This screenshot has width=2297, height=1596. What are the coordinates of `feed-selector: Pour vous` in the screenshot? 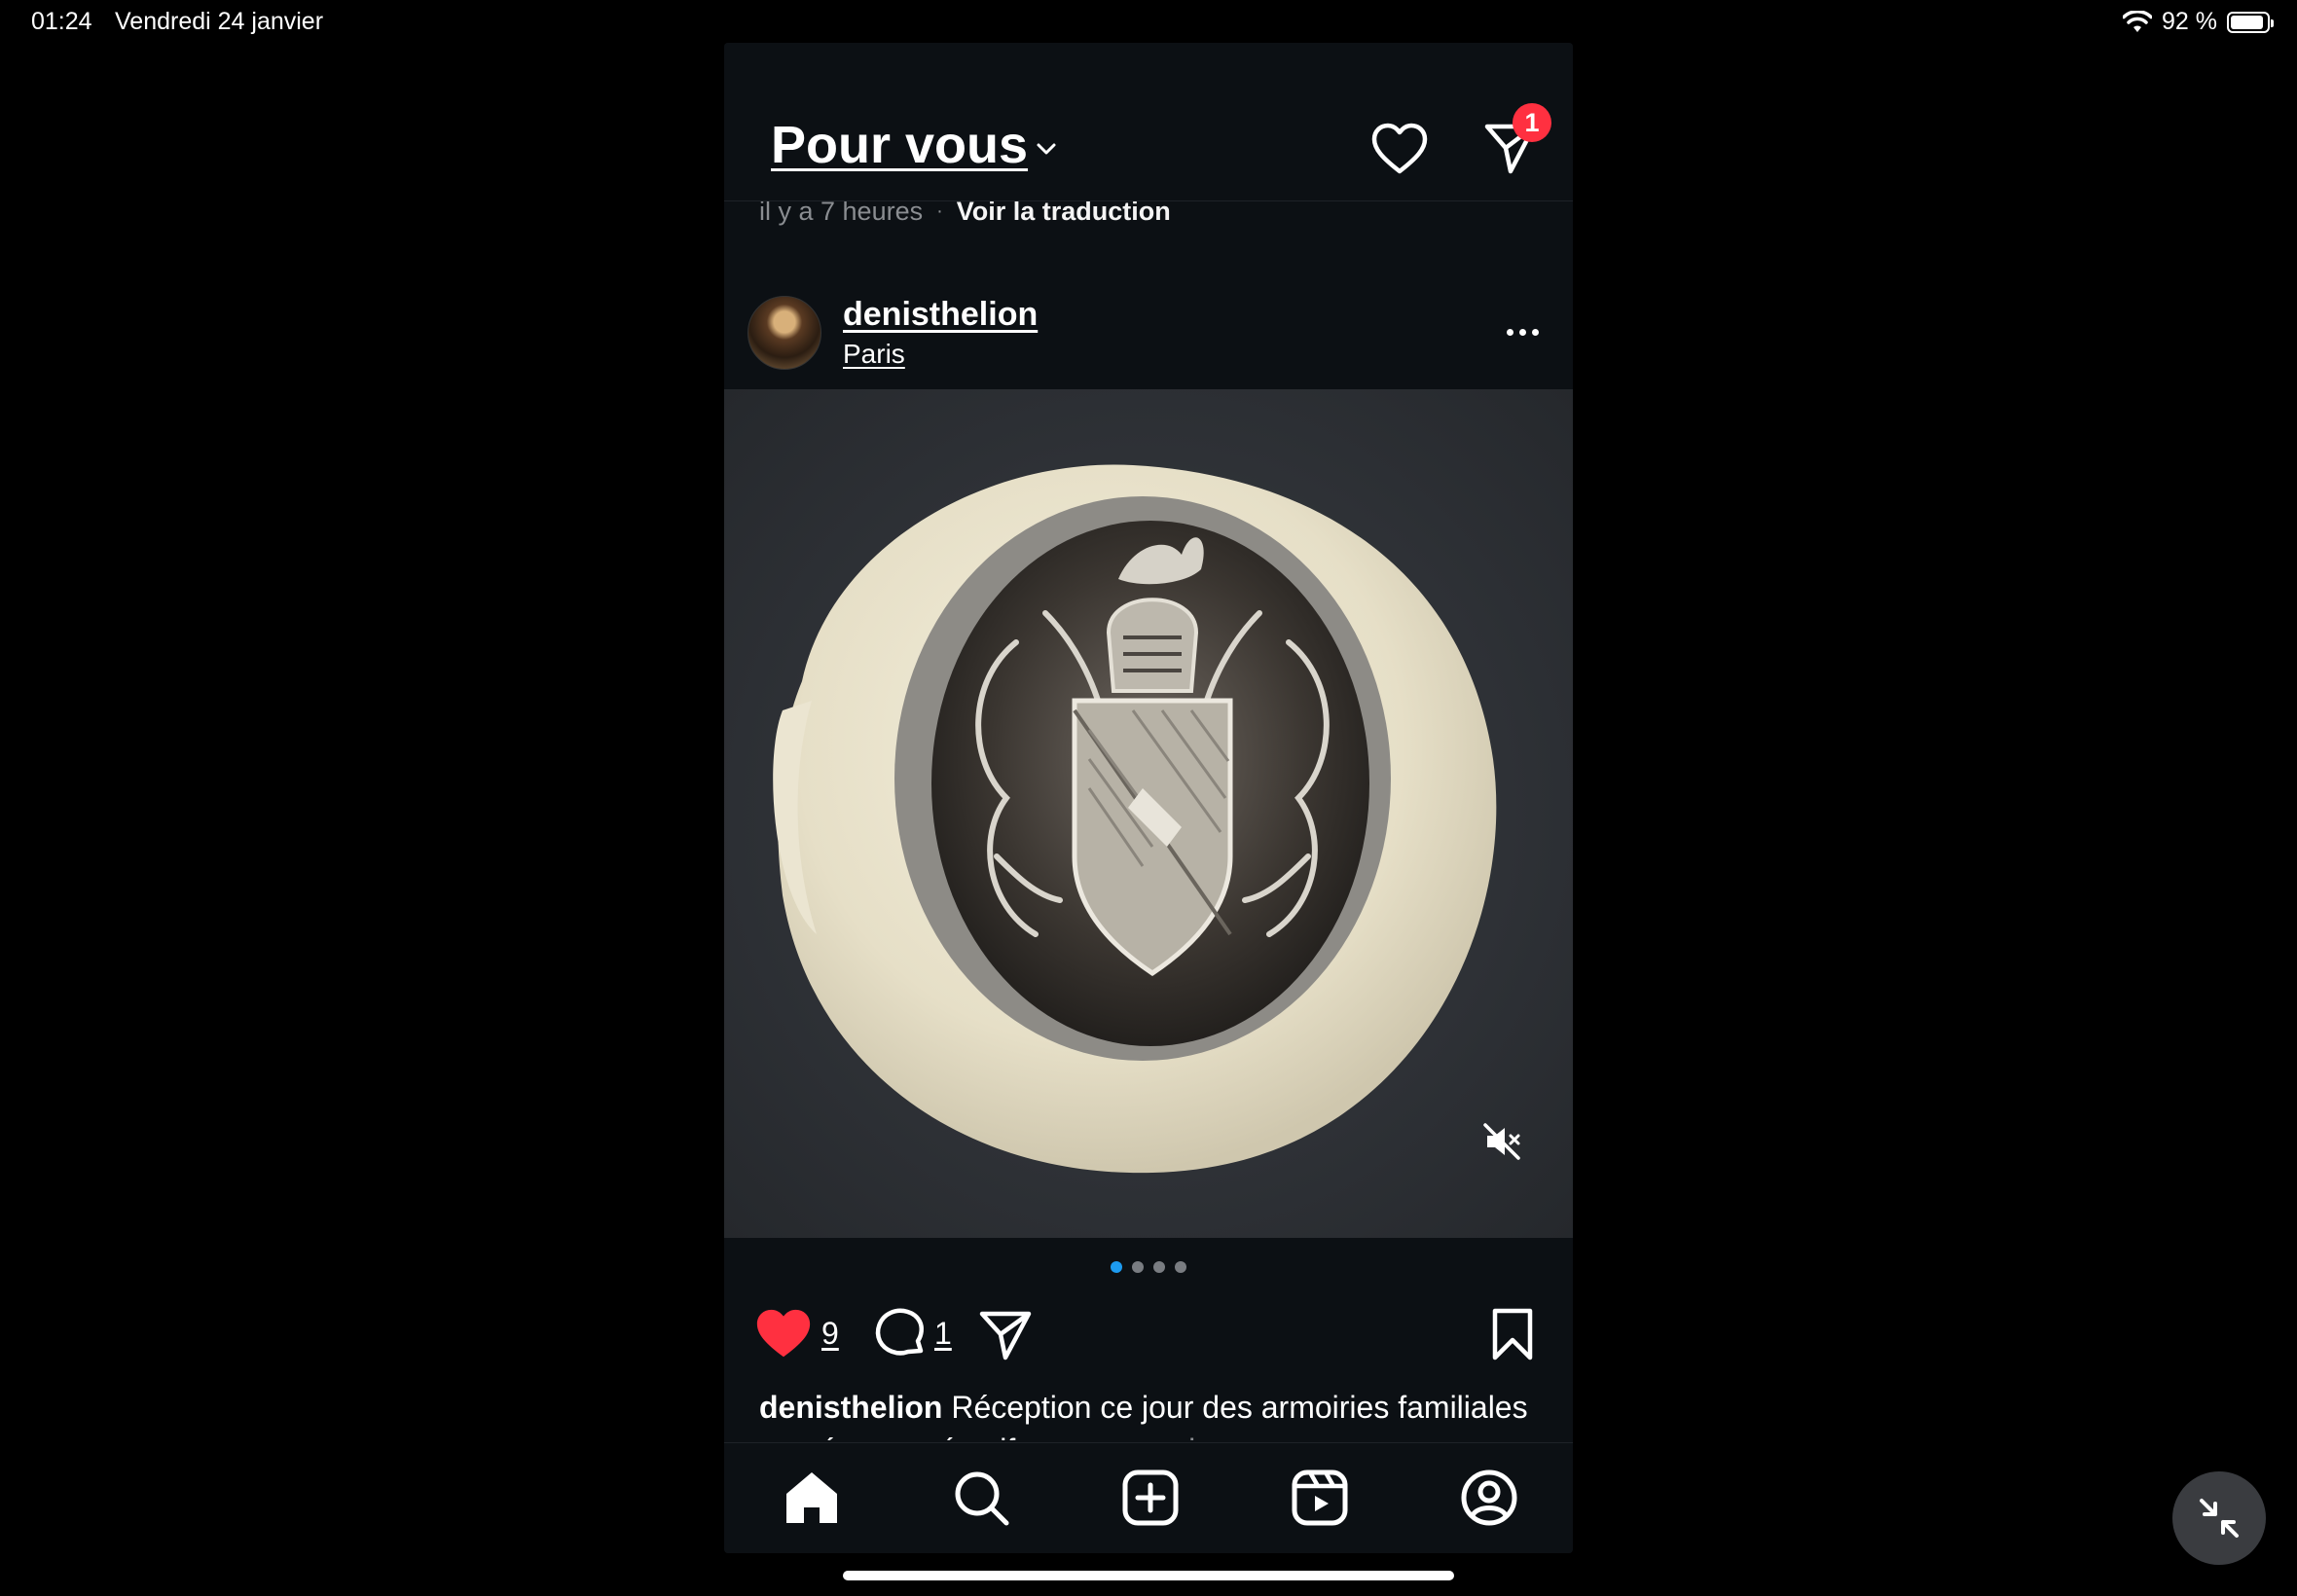 It's located at (899, 145).